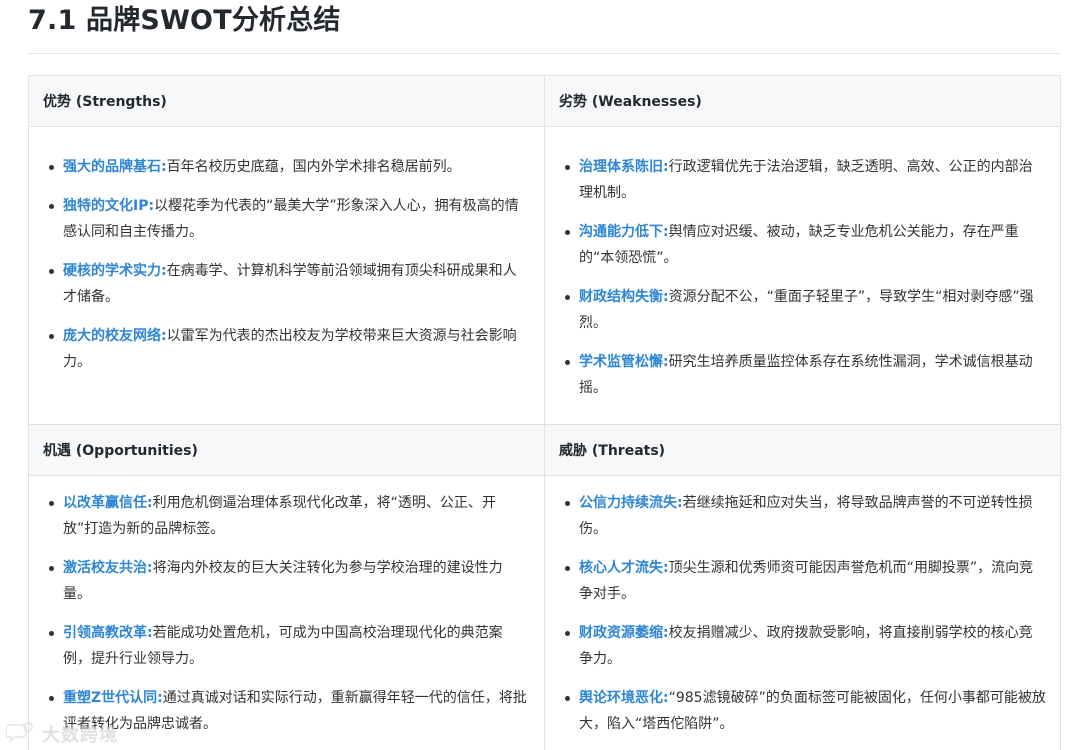 This screenshot has width=1080, height=750. I want to click on swot-header-row-top: 优势 (Strengths) 劣势 (Weaknesses), so click(544, 101).